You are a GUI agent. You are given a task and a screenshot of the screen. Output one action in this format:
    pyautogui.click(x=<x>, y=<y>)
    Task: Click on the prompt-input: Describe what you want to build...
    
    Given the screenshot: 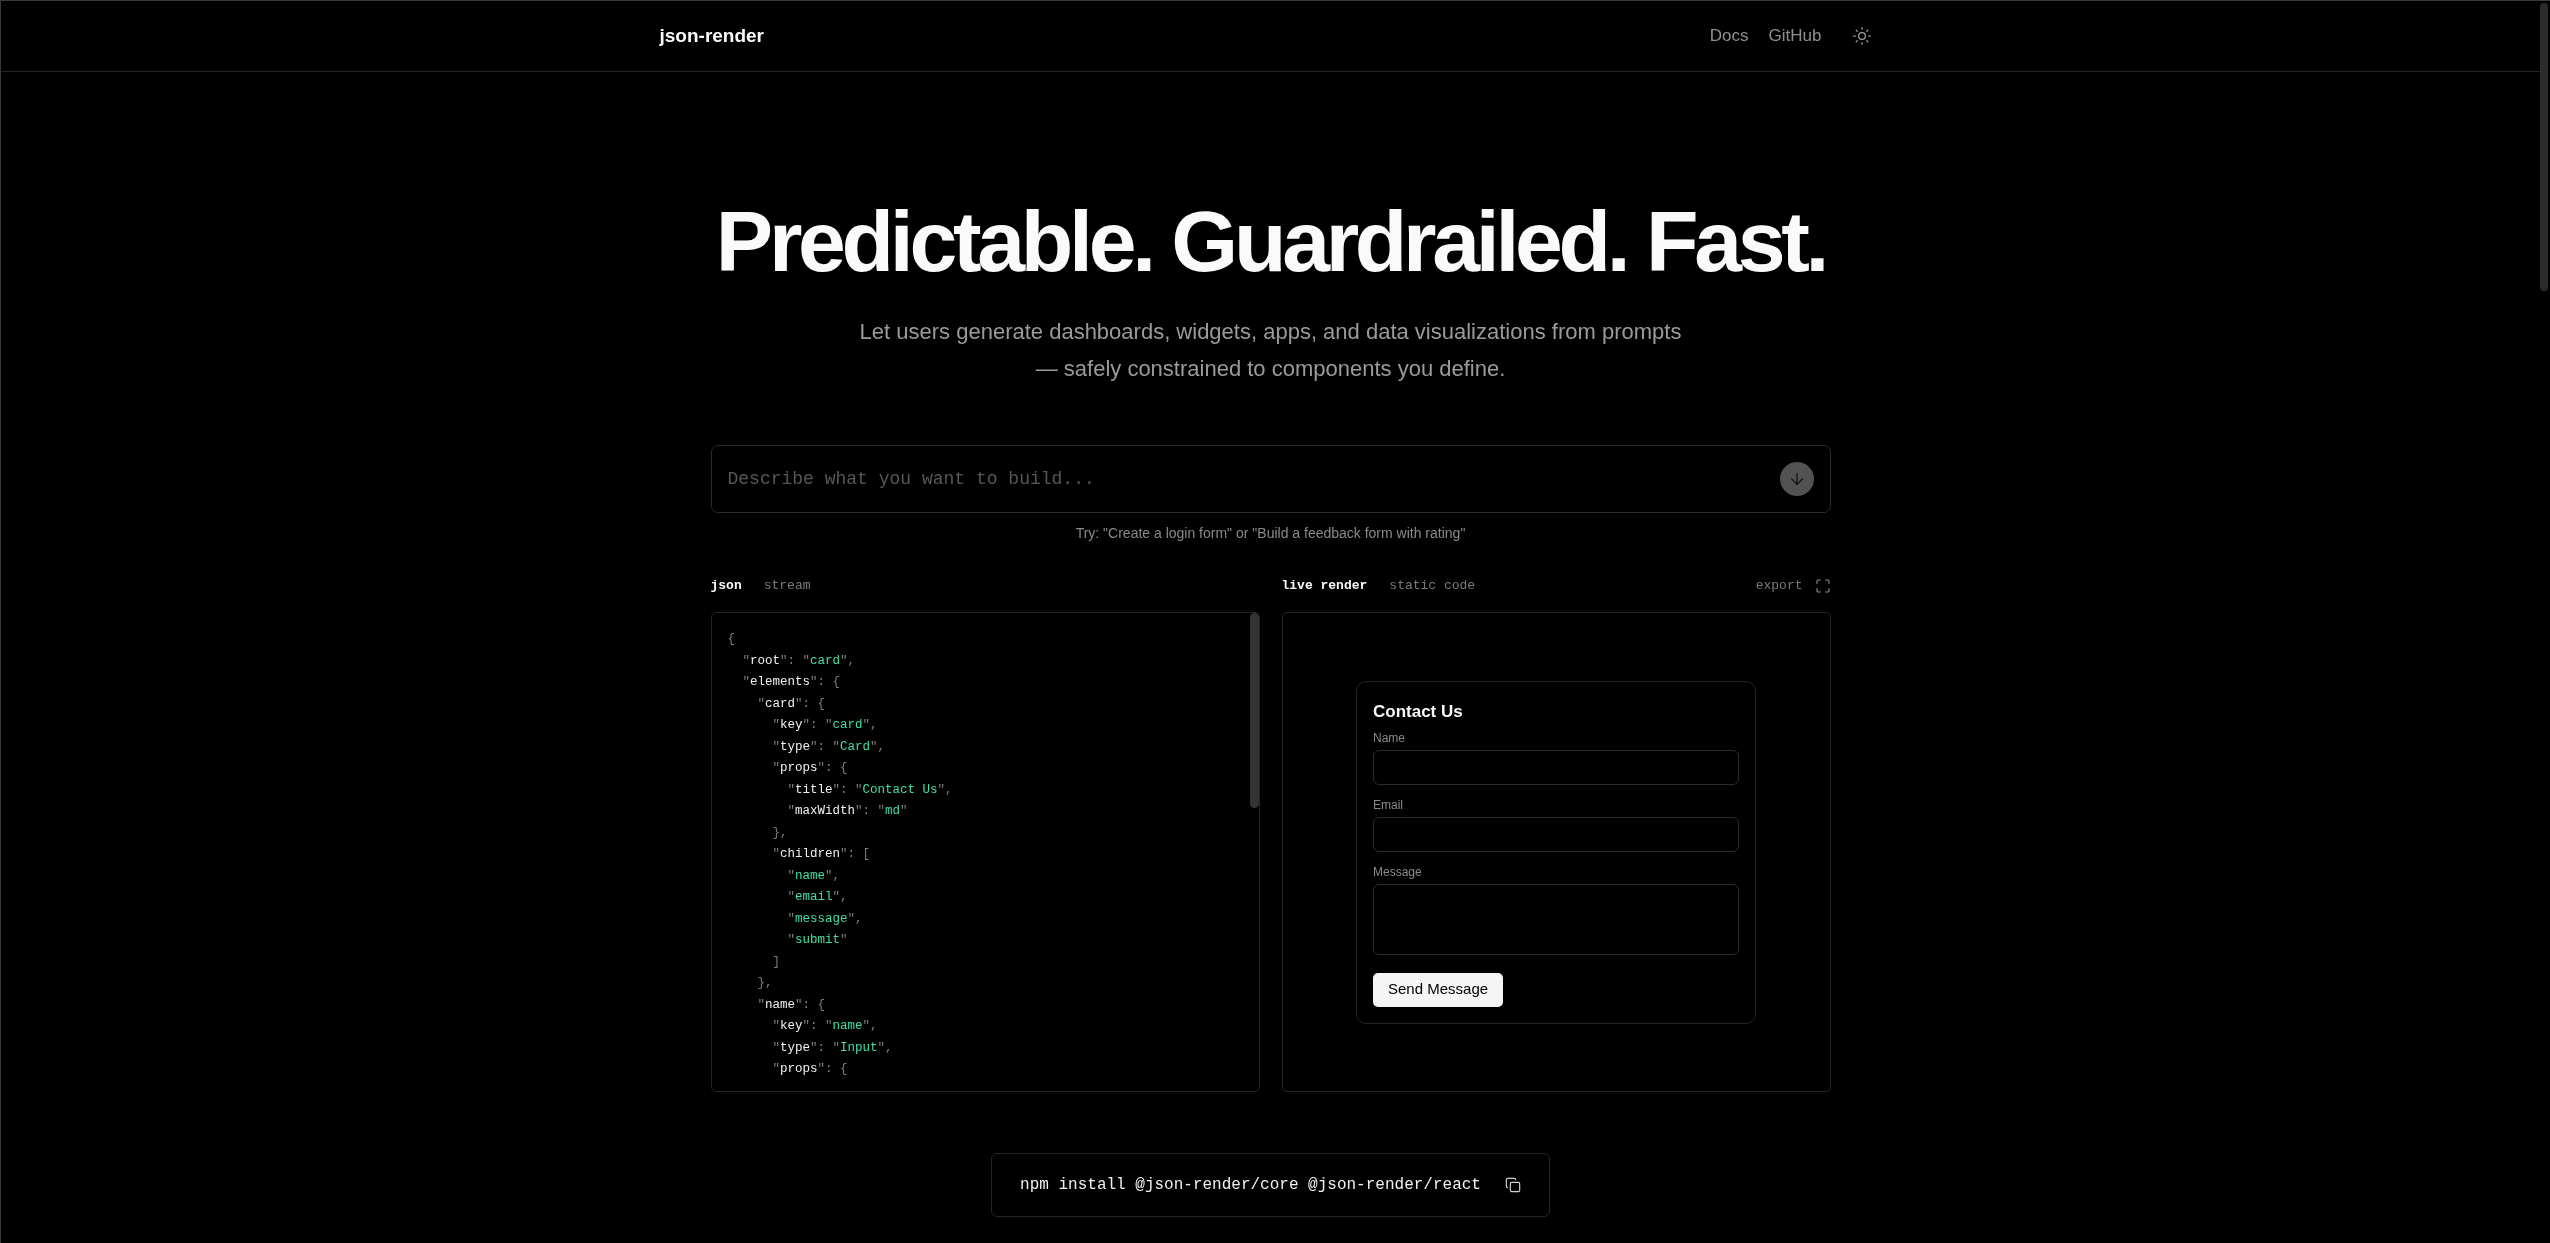 What is the action you would take?
    pyautogui.click(x=1270, y=479)
    